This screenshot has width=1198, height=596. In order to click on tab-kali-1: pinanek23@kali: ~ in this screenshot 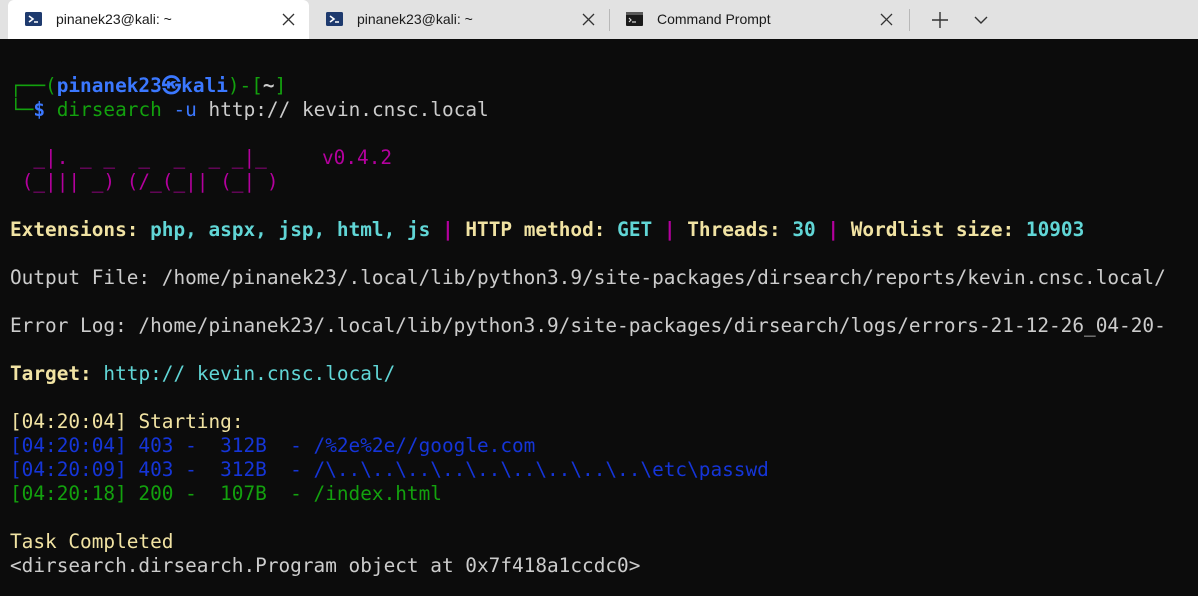, I will do `click(158, 19)`.